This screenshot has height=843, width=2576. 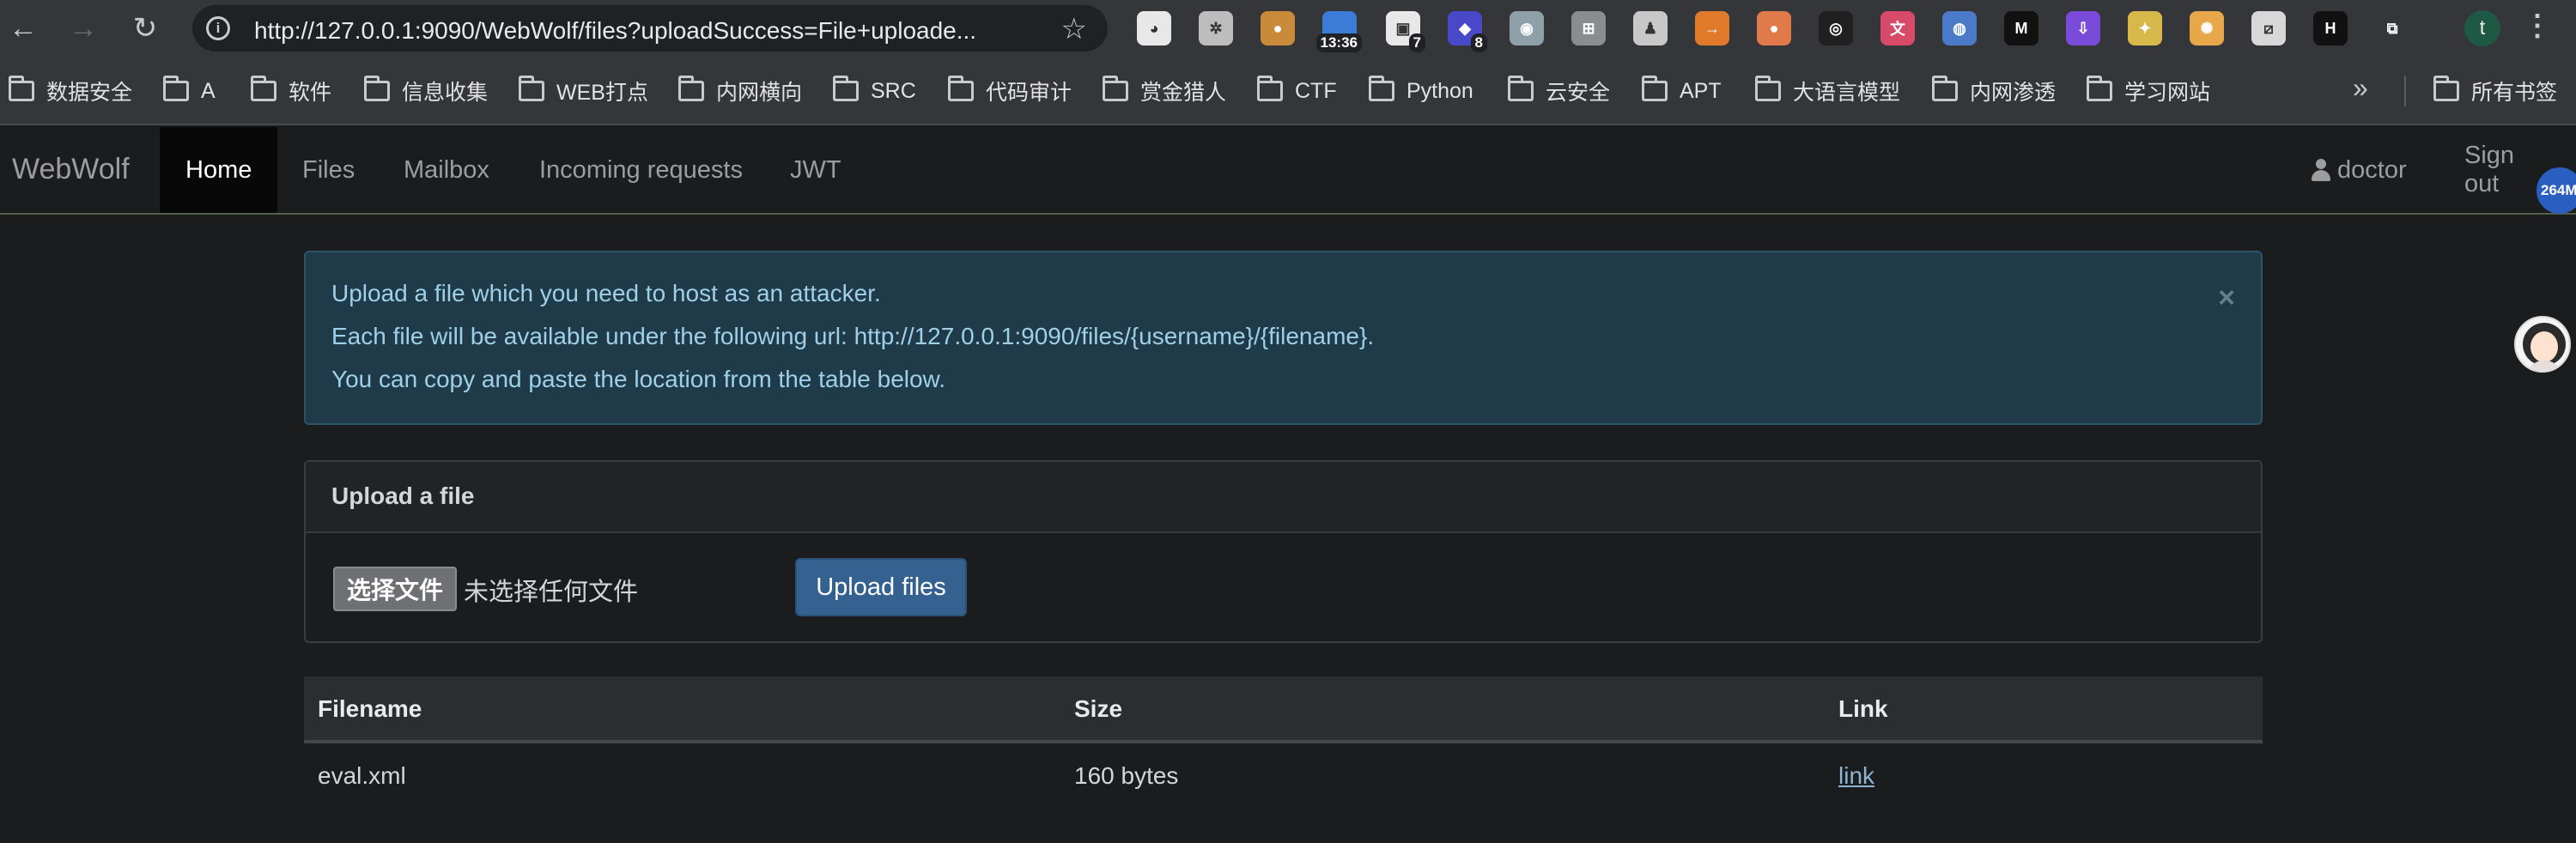 I want to click on back-arrow-icon: ←, so click(x=23, y=29).